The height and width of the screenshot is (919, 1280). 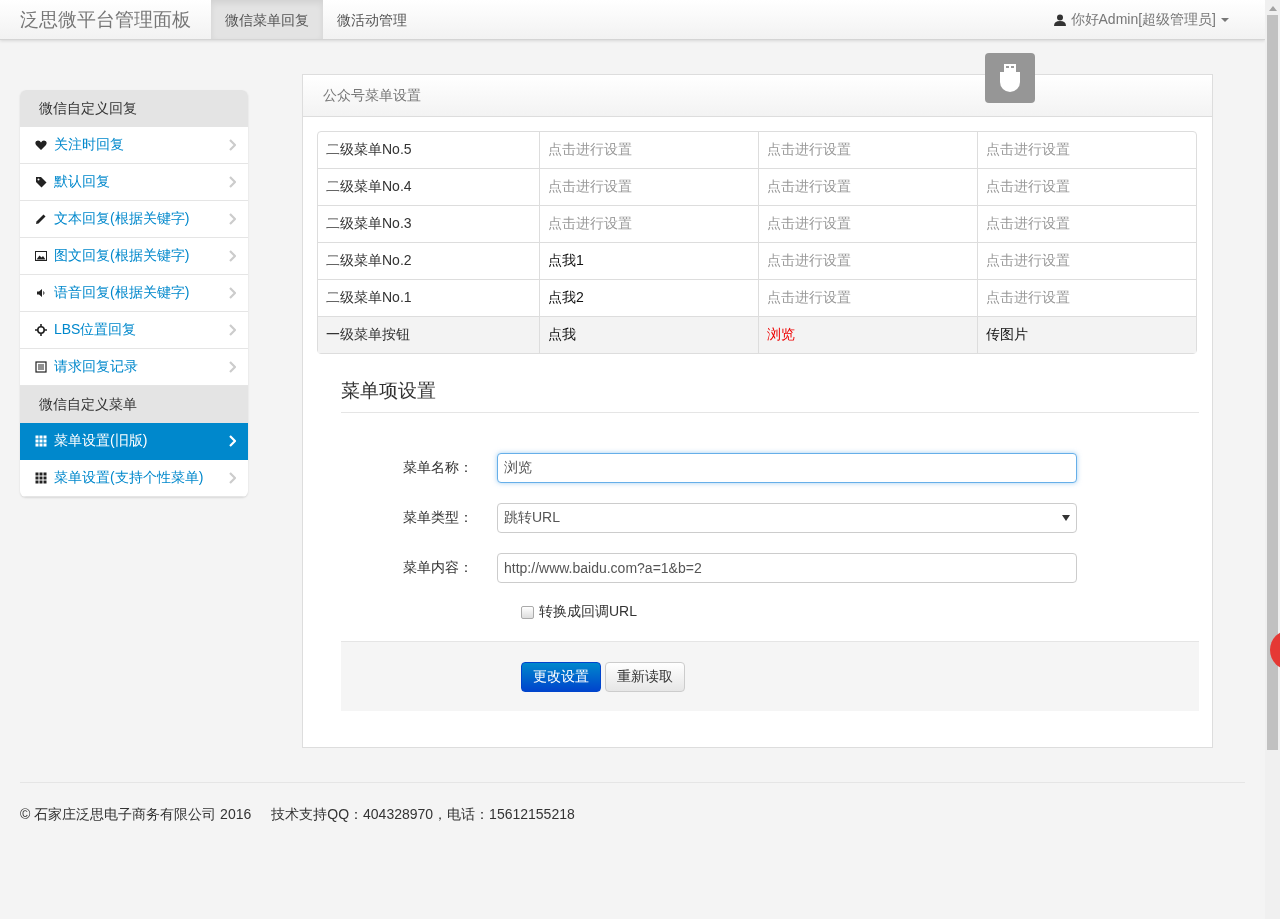 What do you see at coordinates (134, 441) in the screenshot?
I see `sidebar-item: 菜单设置(旧版)` at bounding box center [134, 441].